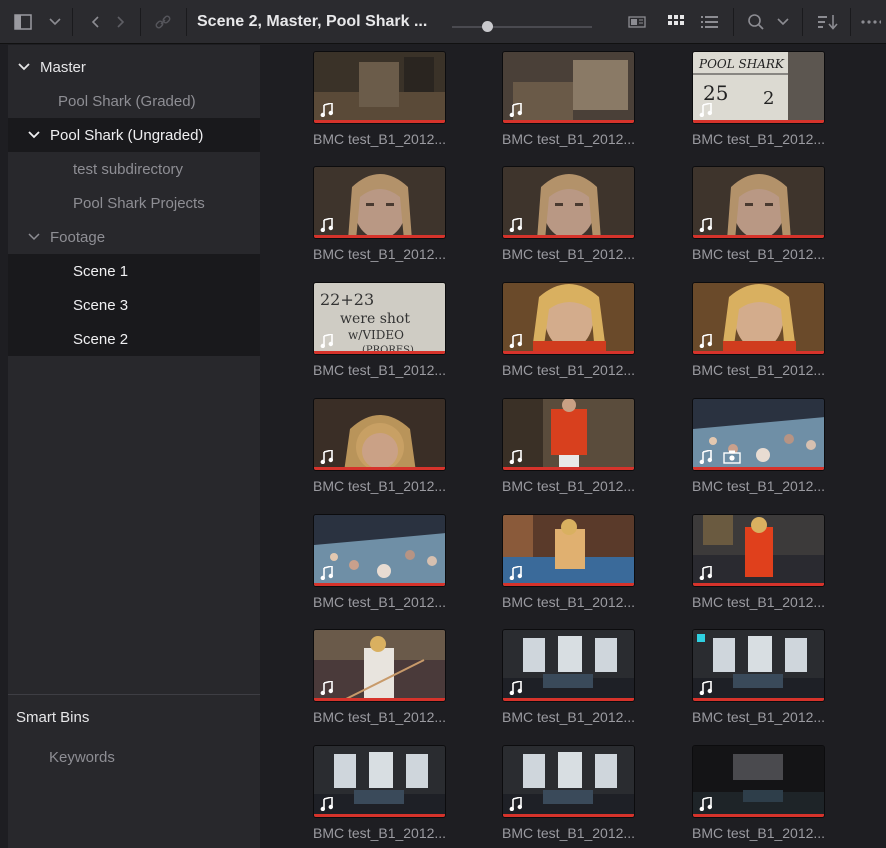 This screenshot has width=886, height=848. What do you see at coordinates (134, 339) in the screenshot?
I see `bin-scene-2: Scene 2` at bounding box center [134, 339].